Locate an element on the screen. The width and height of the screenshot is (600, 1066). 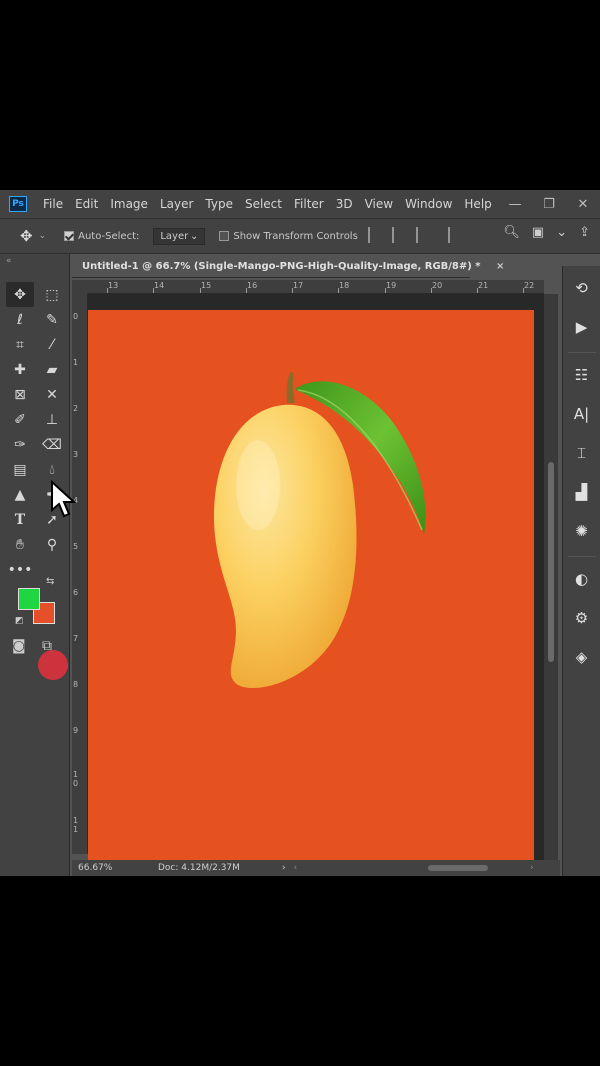
menu-layer: Layer is located at coordinates (176, 204).